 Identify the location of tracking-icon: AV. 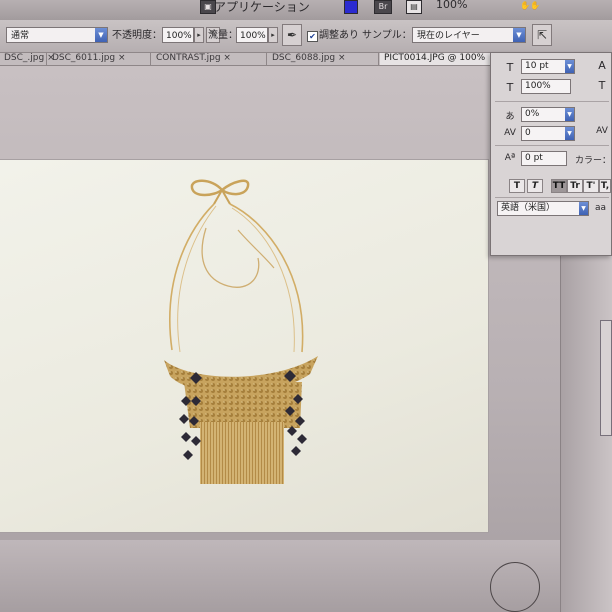
(602, 131).